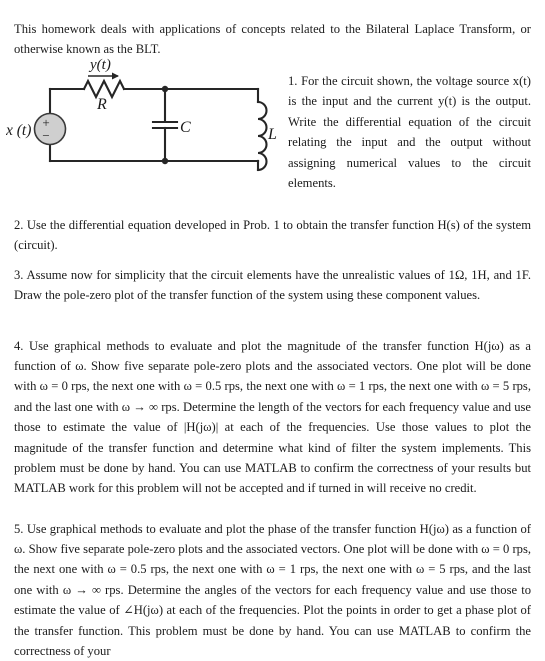 Image resolution: width=545 pixels, height=661 pixels. Describe the element at coordinates (104, 89) in the screenshot. I see `resistor-symbol` at that location.